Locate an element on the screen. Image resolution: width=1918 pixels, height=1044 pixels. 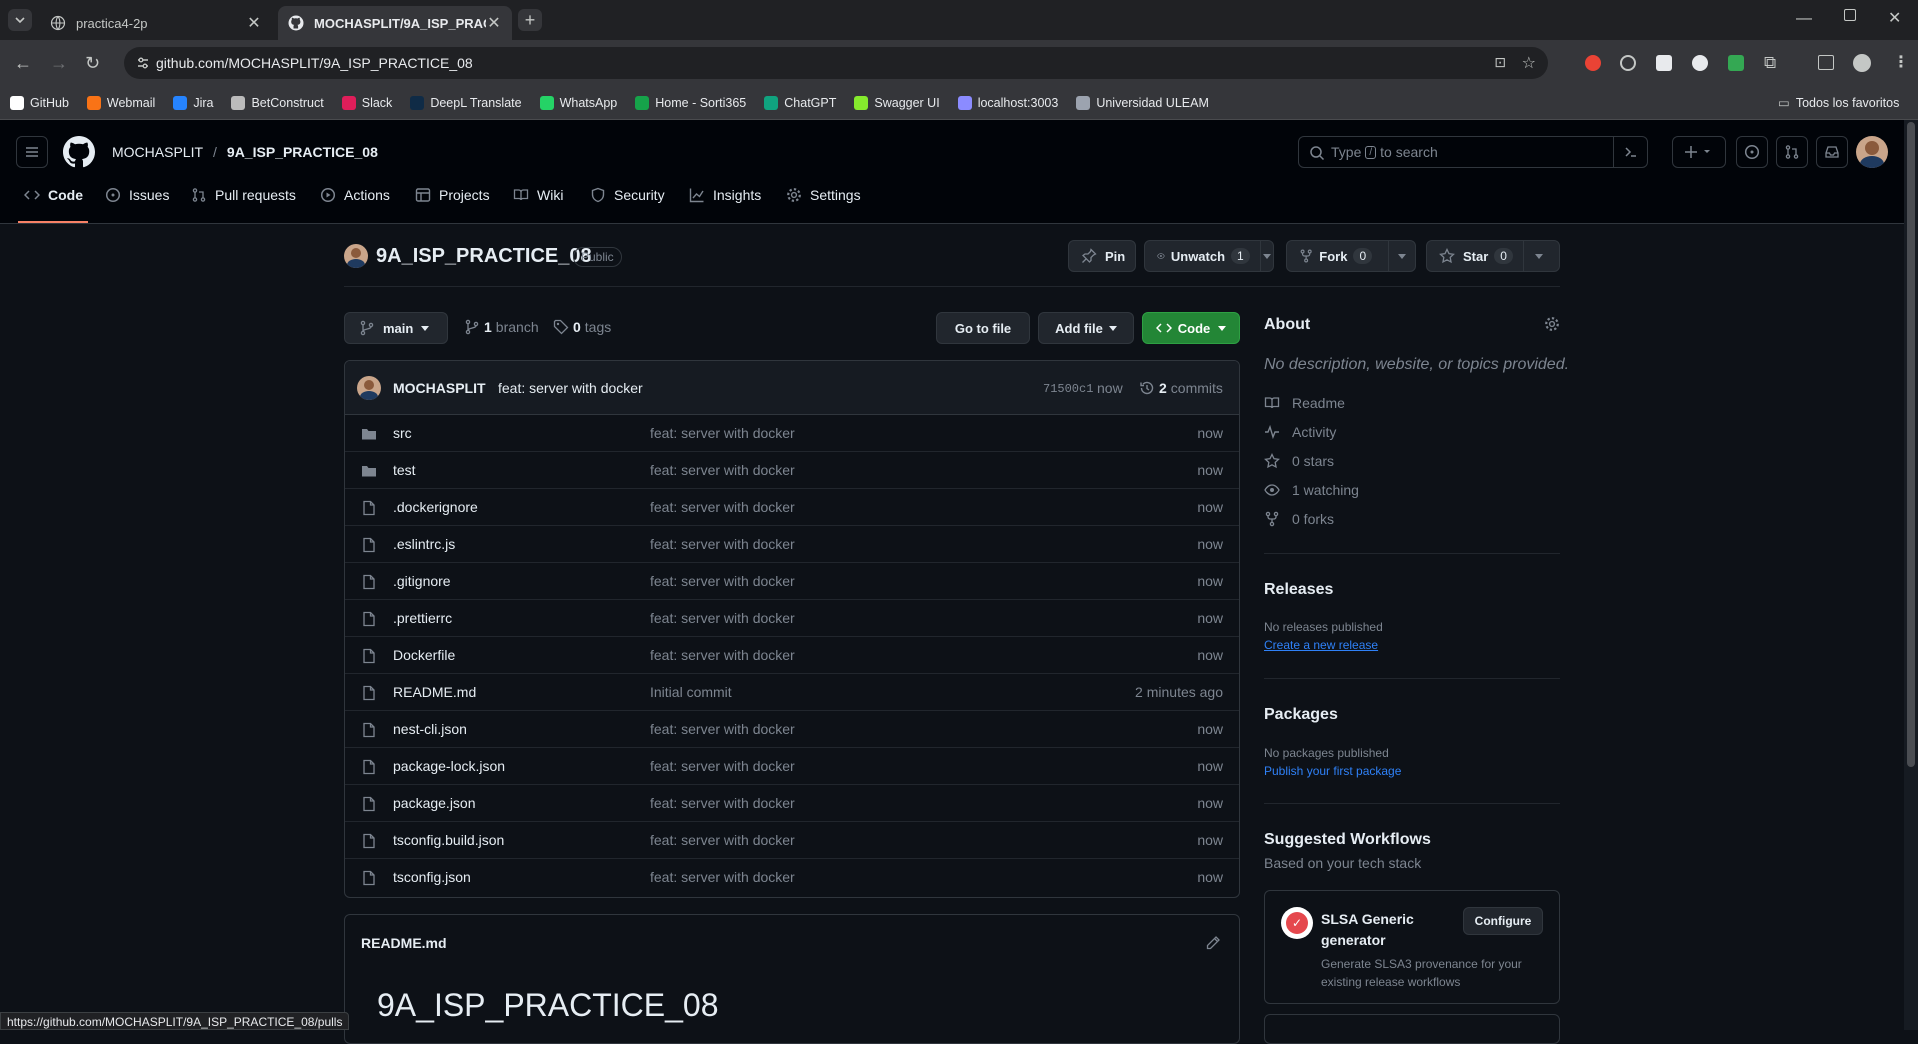
file-name: tsconfig.json is located at coordinates (432, 877).